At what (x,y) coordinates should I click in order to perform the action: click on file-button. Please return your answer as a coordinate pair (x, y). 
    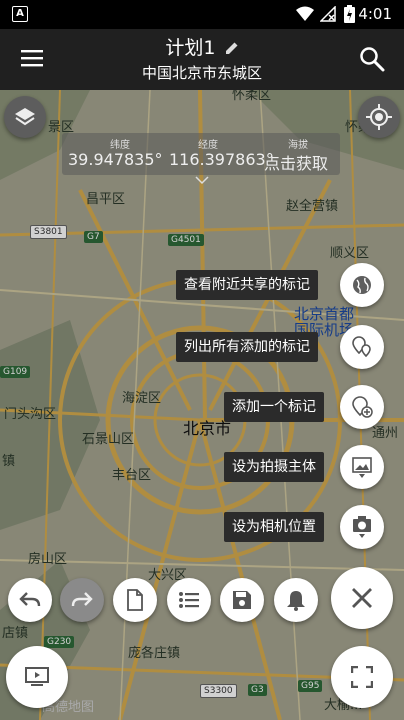
    Looking at the image, I should click on (135, 600).